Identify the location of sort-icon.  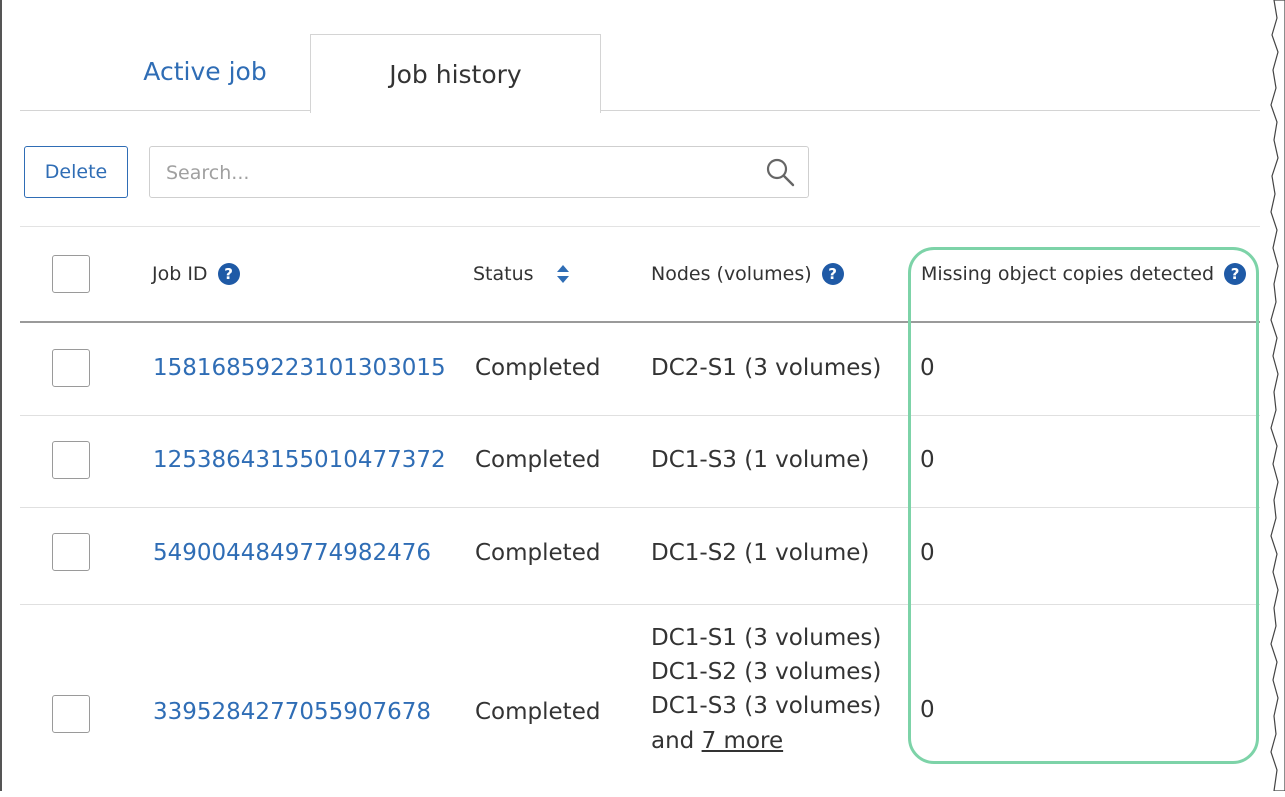
(563, 274).